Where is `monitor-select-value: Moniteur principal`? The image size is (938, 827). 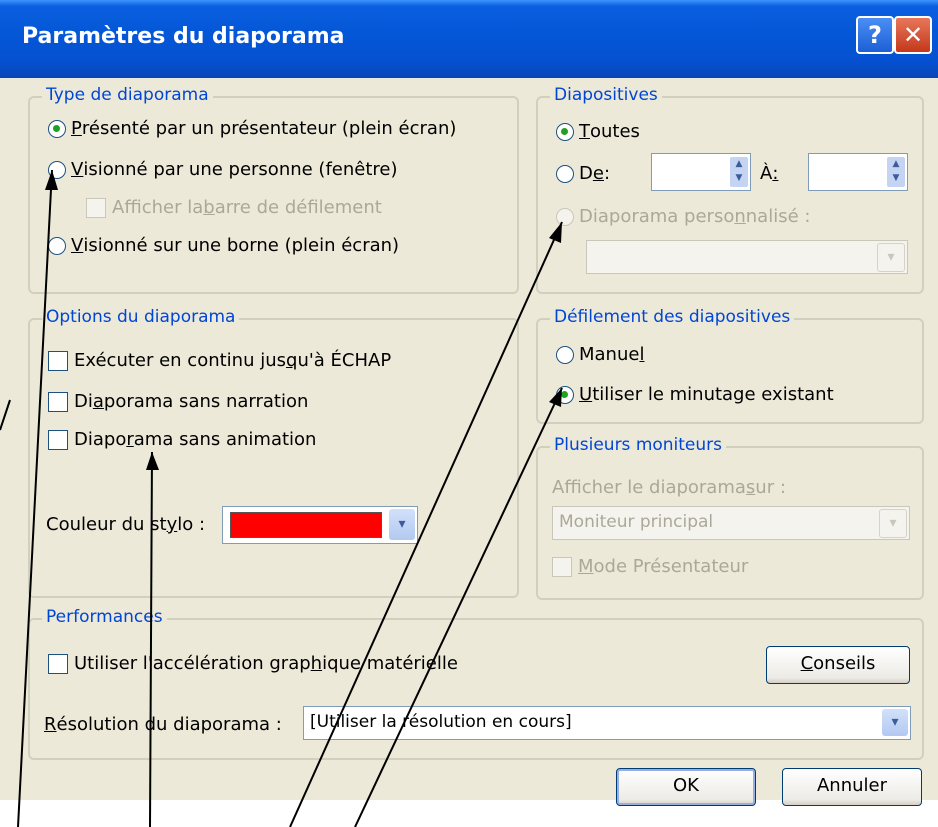
monitor-select-value: Moniteur principal is located at coordinates (636, 522).